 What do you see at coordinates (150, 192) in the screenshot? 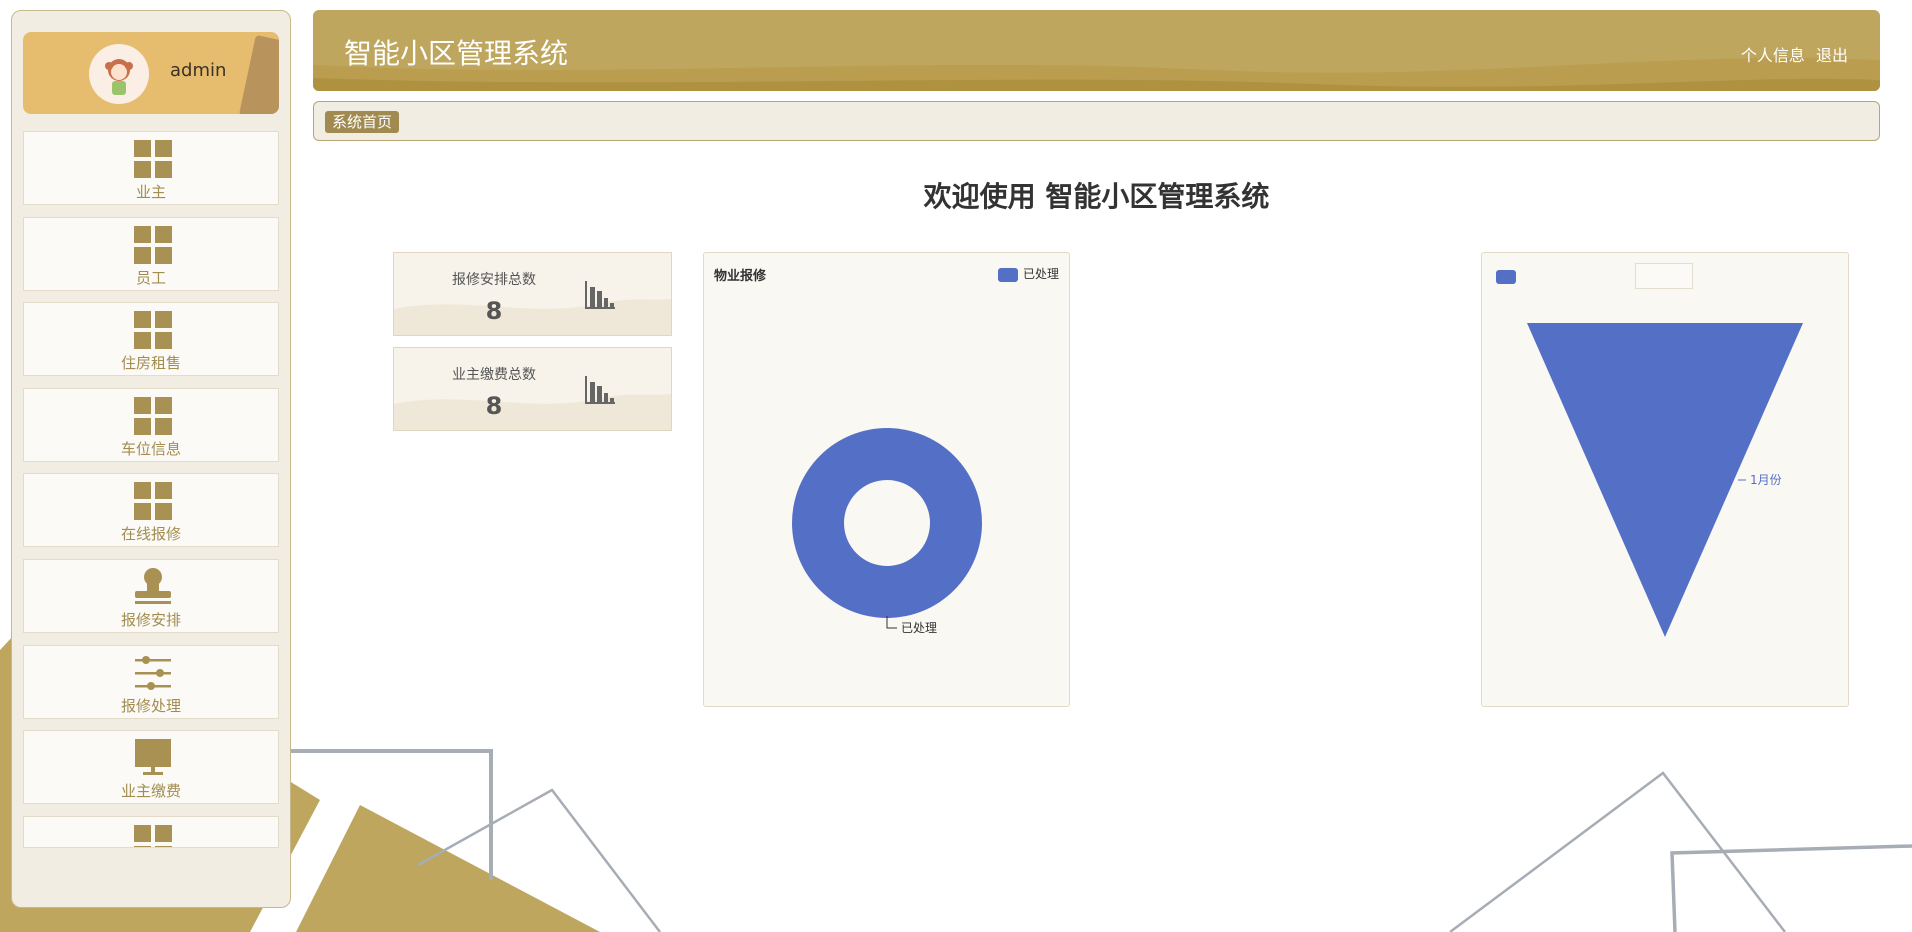
I see `sidebar-item-label: 业主` at bounding box center [150, 192].